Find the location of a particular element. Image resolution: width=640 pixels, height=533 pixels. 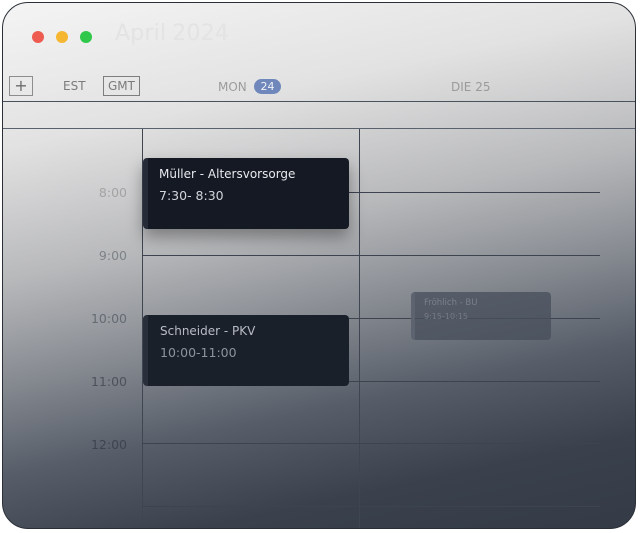

timezone-gmt: GMT is located at coordinates (121, 86).